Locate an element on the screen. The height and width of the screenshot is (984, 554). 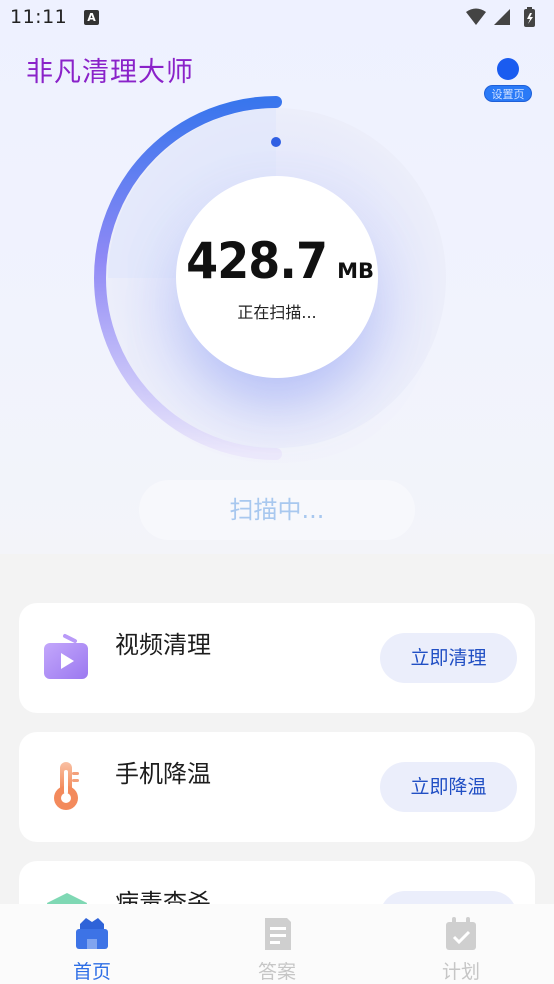
status-icons is located at coordinates (500, 17).